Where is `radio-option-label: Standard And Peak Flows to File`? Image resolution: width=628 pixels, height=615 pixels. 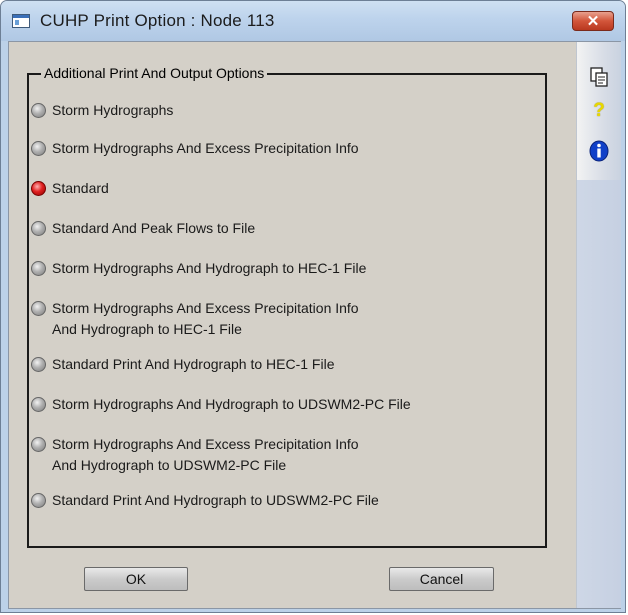
radio-option-label: Standard And Peak Flows to File is located at coordinates (153, 228).